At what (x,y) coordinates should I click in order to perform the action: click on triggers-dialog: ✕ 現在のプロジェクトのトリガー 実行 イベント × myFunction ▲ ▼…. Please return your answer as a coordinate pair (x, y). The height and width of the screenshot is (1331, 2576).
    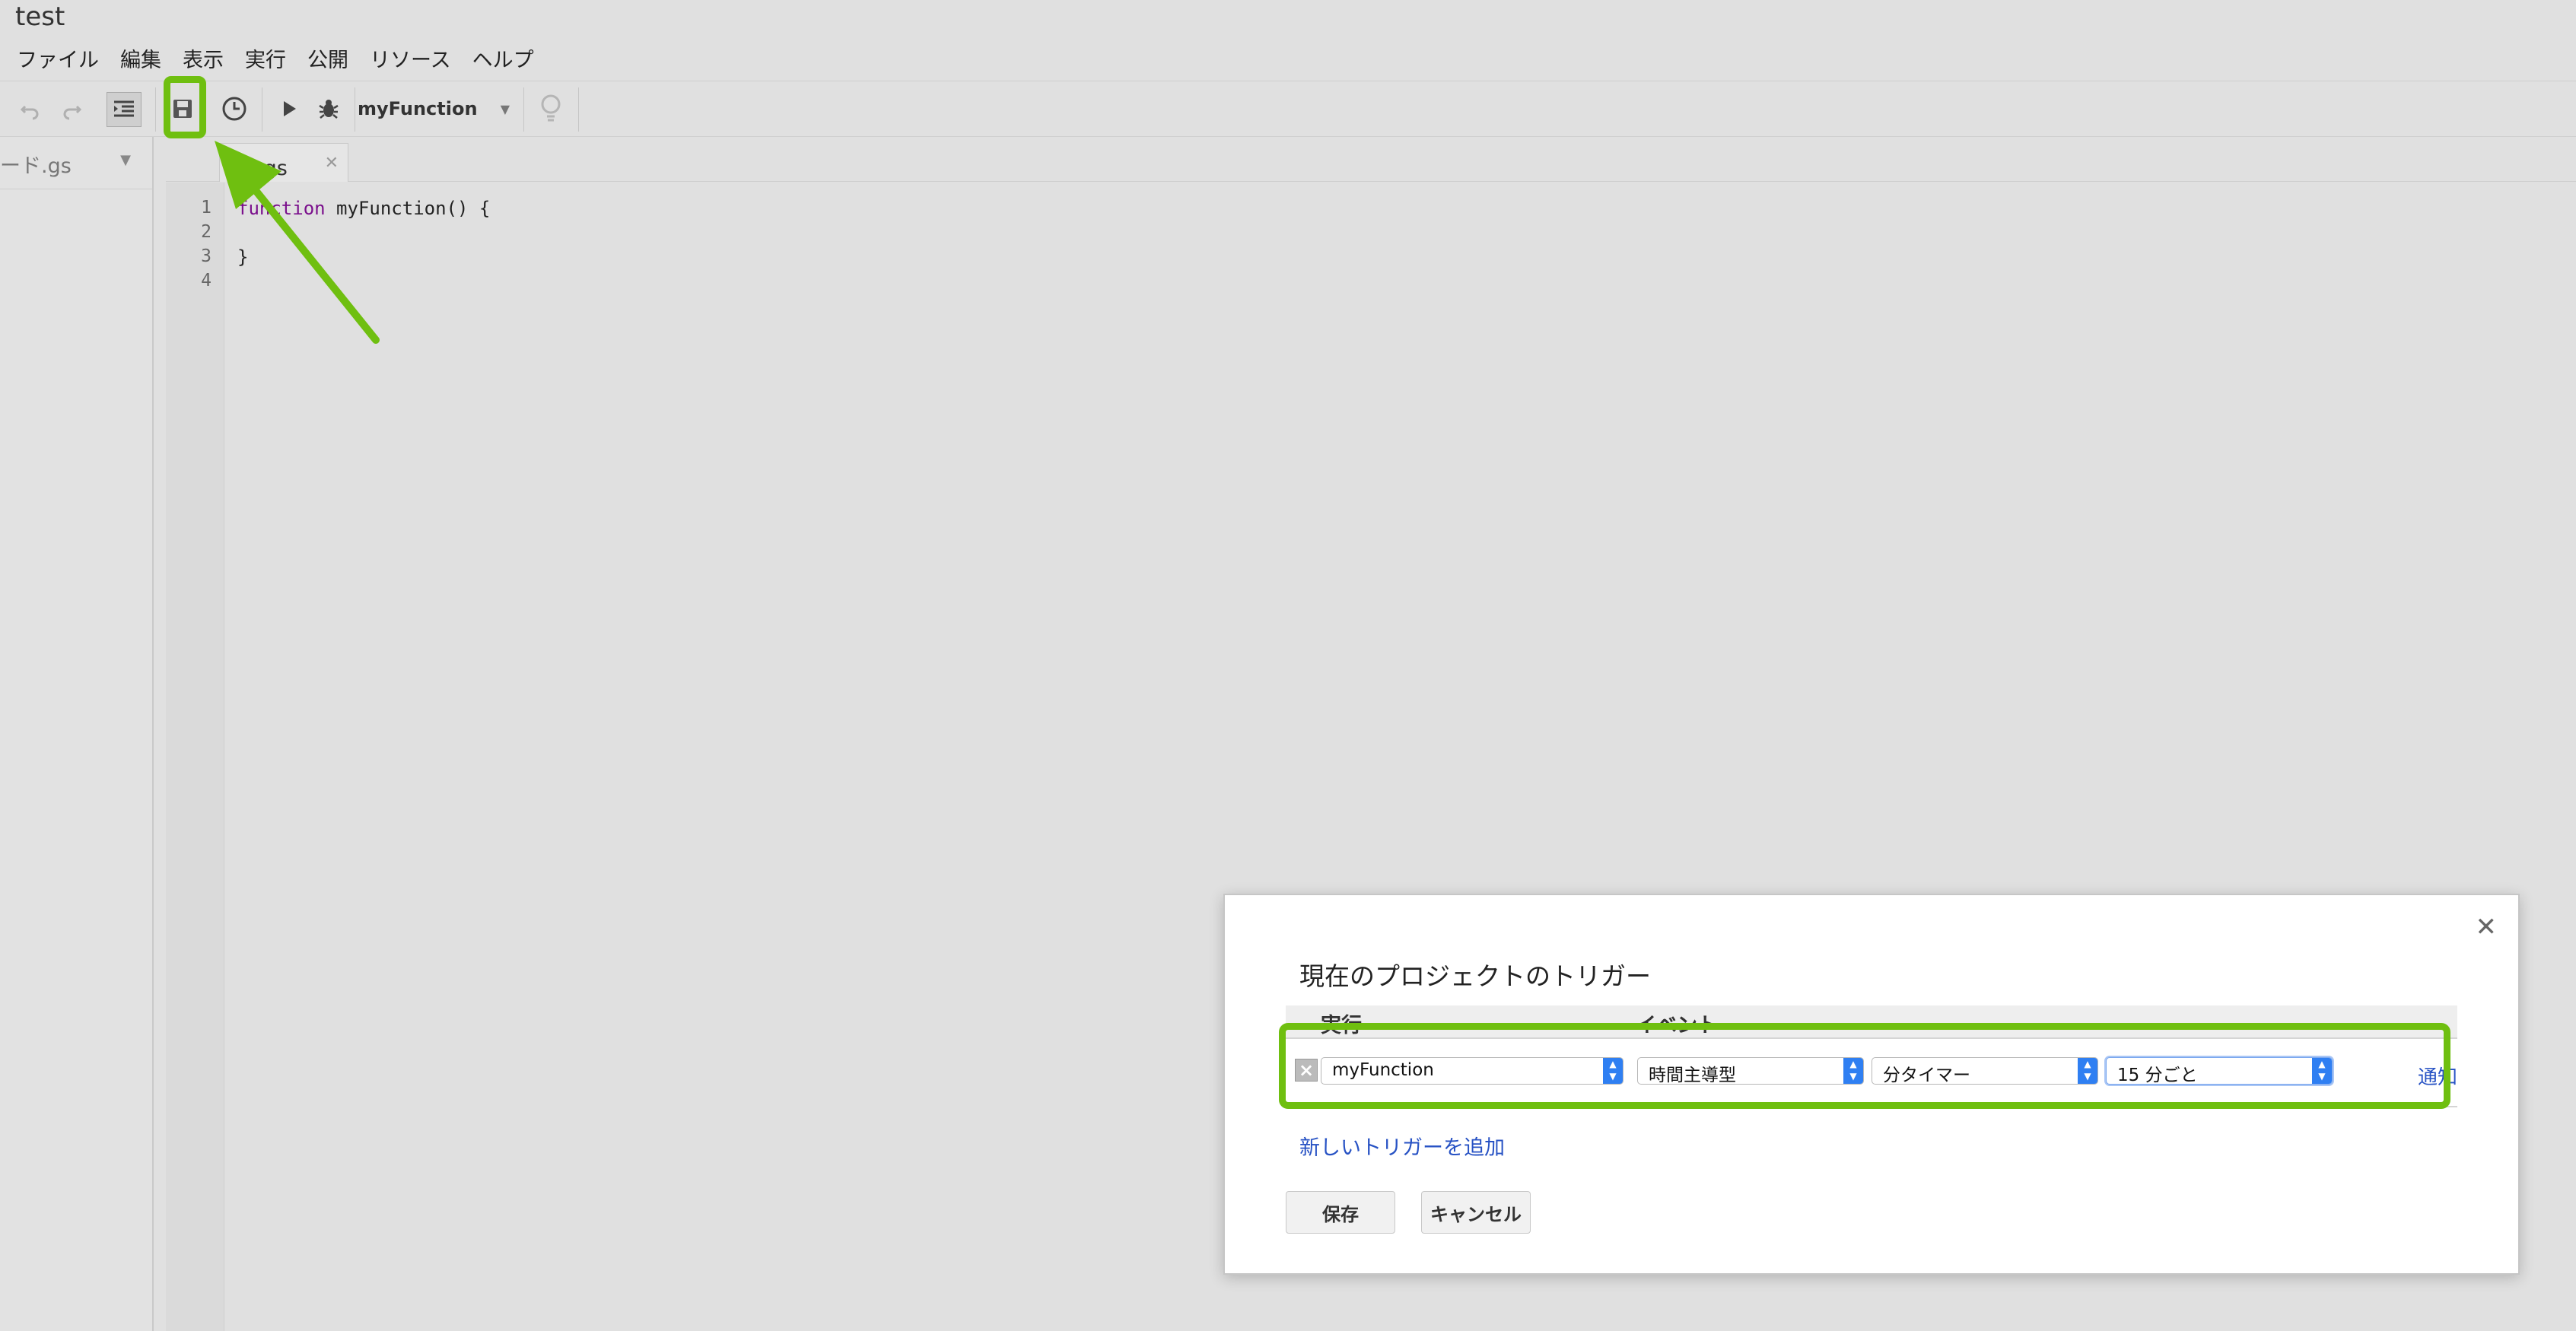
    Looking at the image, I should click on (1871, 1084).